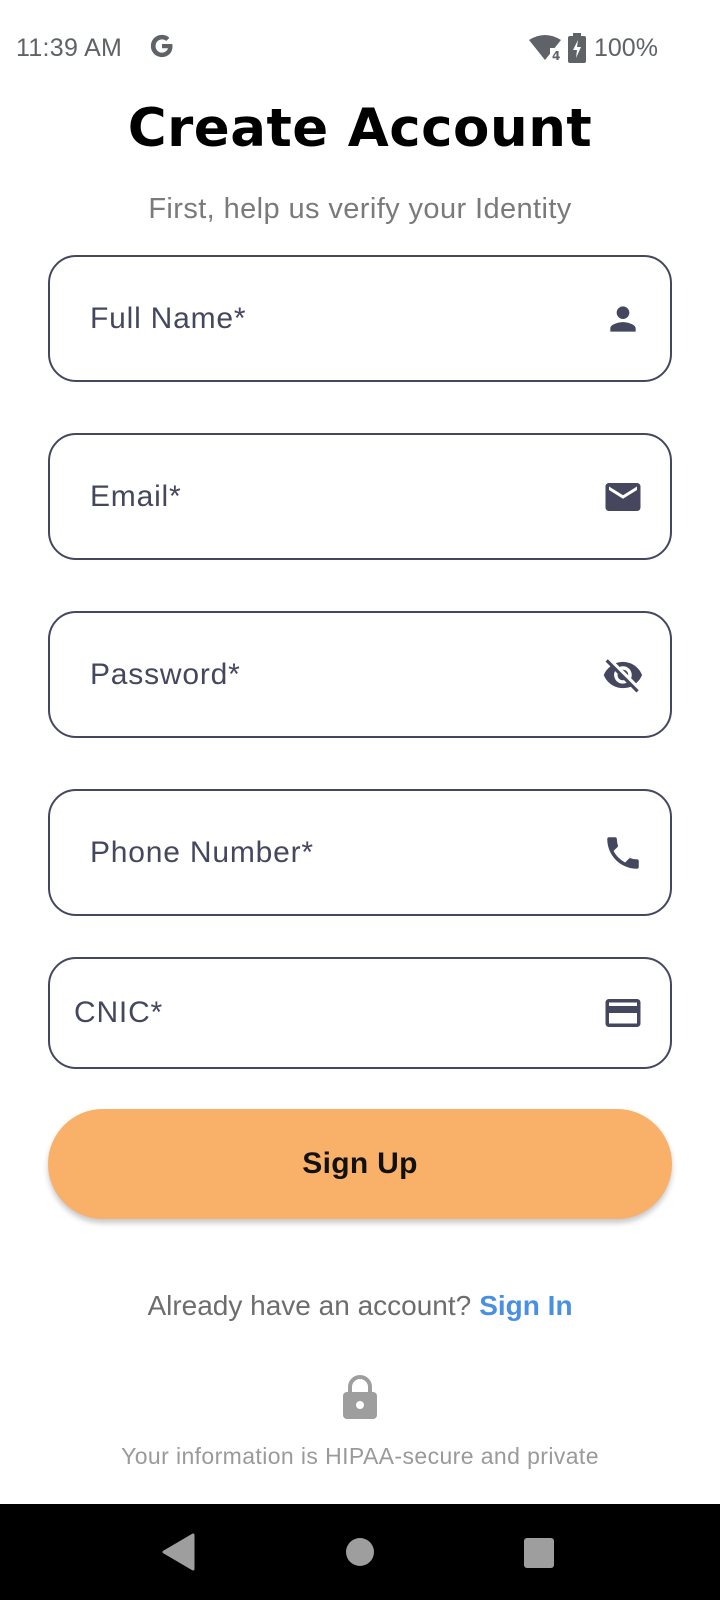 Image resolution: width=720 pixels, height=1600 pixels. I want to click on battery-percentage: 100%, so click(626, 48).